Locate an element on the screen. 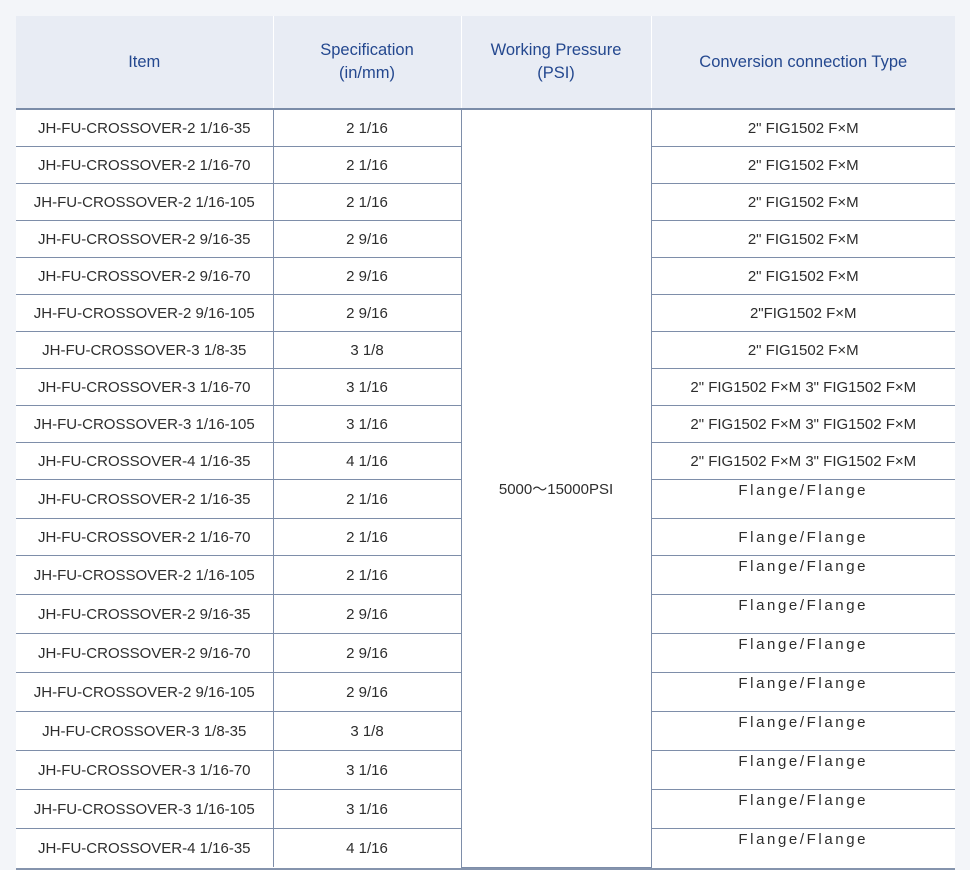 The height and width of the screenshot is (870, 970). header-specification-line1: Specification is located at coordinates (367, 50).